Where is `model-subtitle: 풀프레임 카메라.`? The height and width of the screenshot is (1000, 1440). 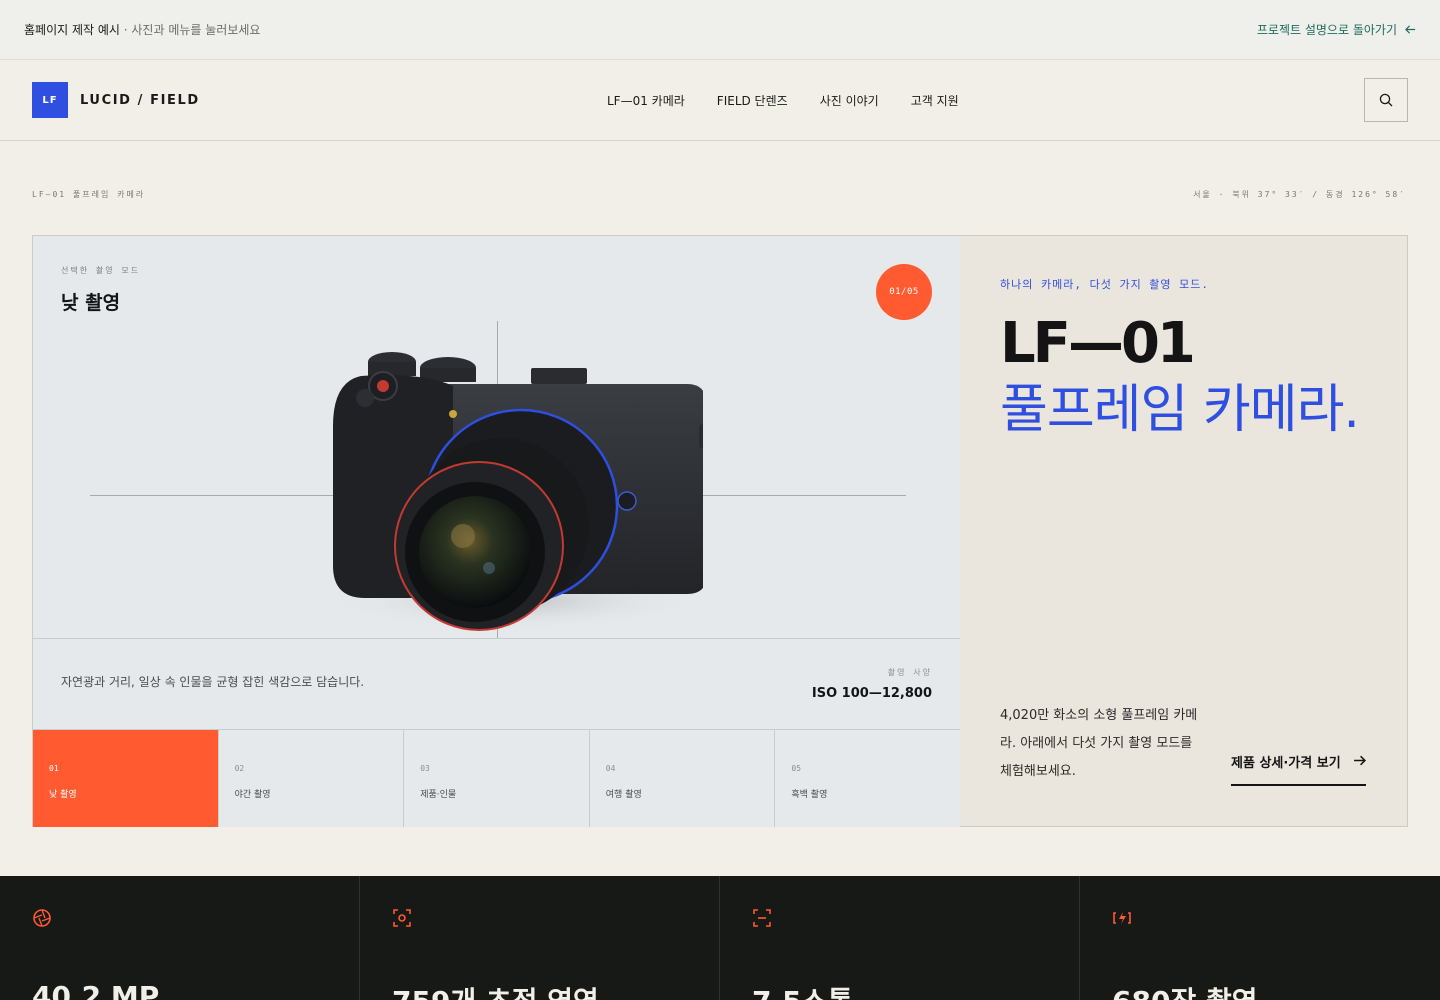
model-subtitle: 풀프레임 카메라. is located at coordinates (1180, 410).